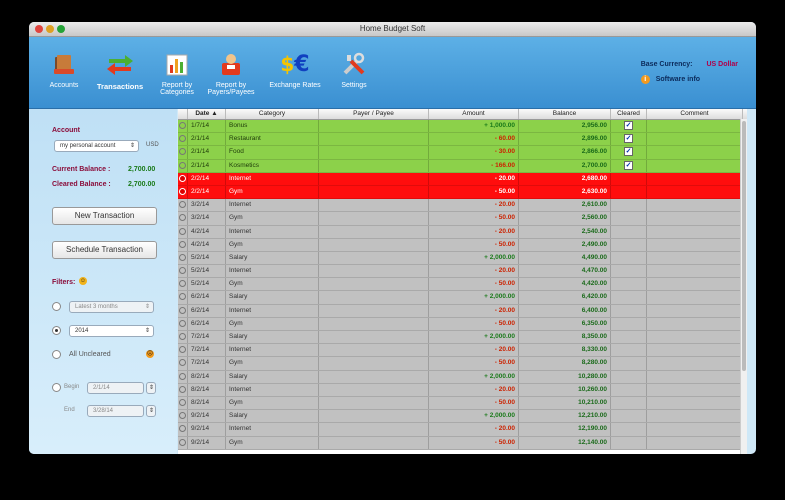 The image size is (785, 500). Describe the element at coordinates (462, 443) in the screenshot. I see `table-row: 9/2/14 Gym - 50.00 12,140.00` at that location.